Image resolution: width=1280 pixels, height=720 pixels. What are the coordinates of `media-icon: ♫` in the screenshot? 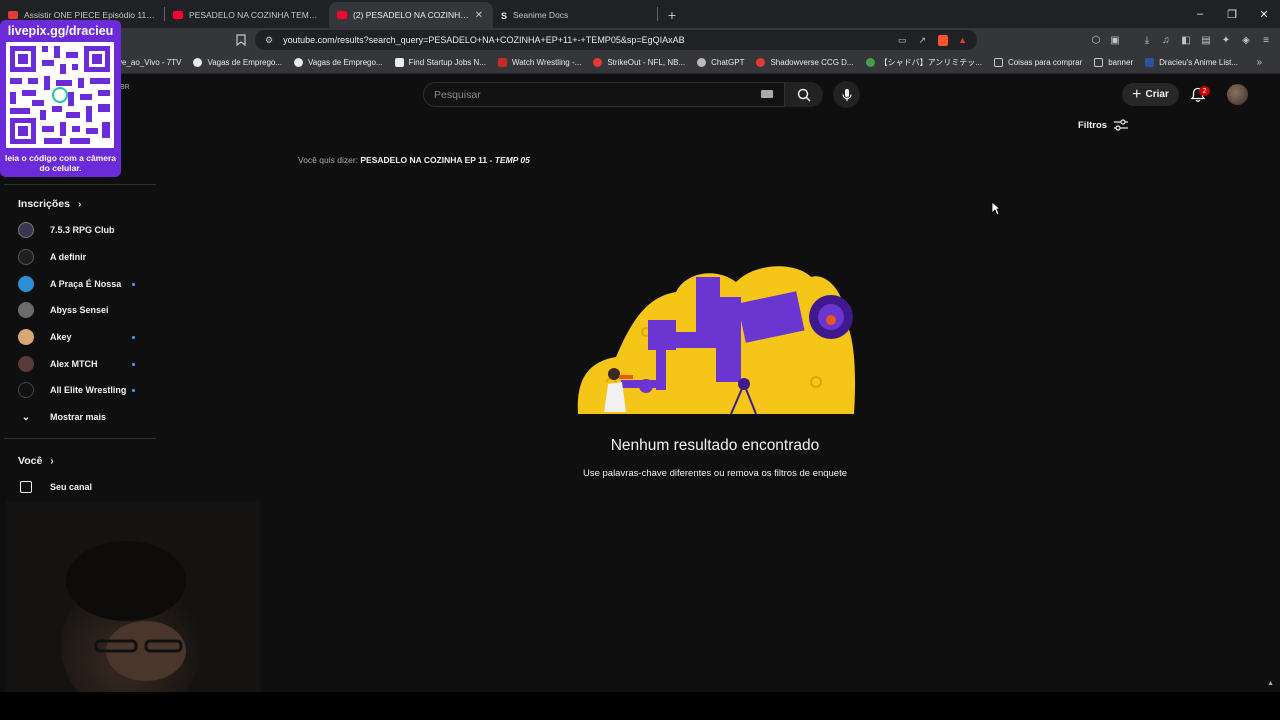 It's located at (1166, 40).